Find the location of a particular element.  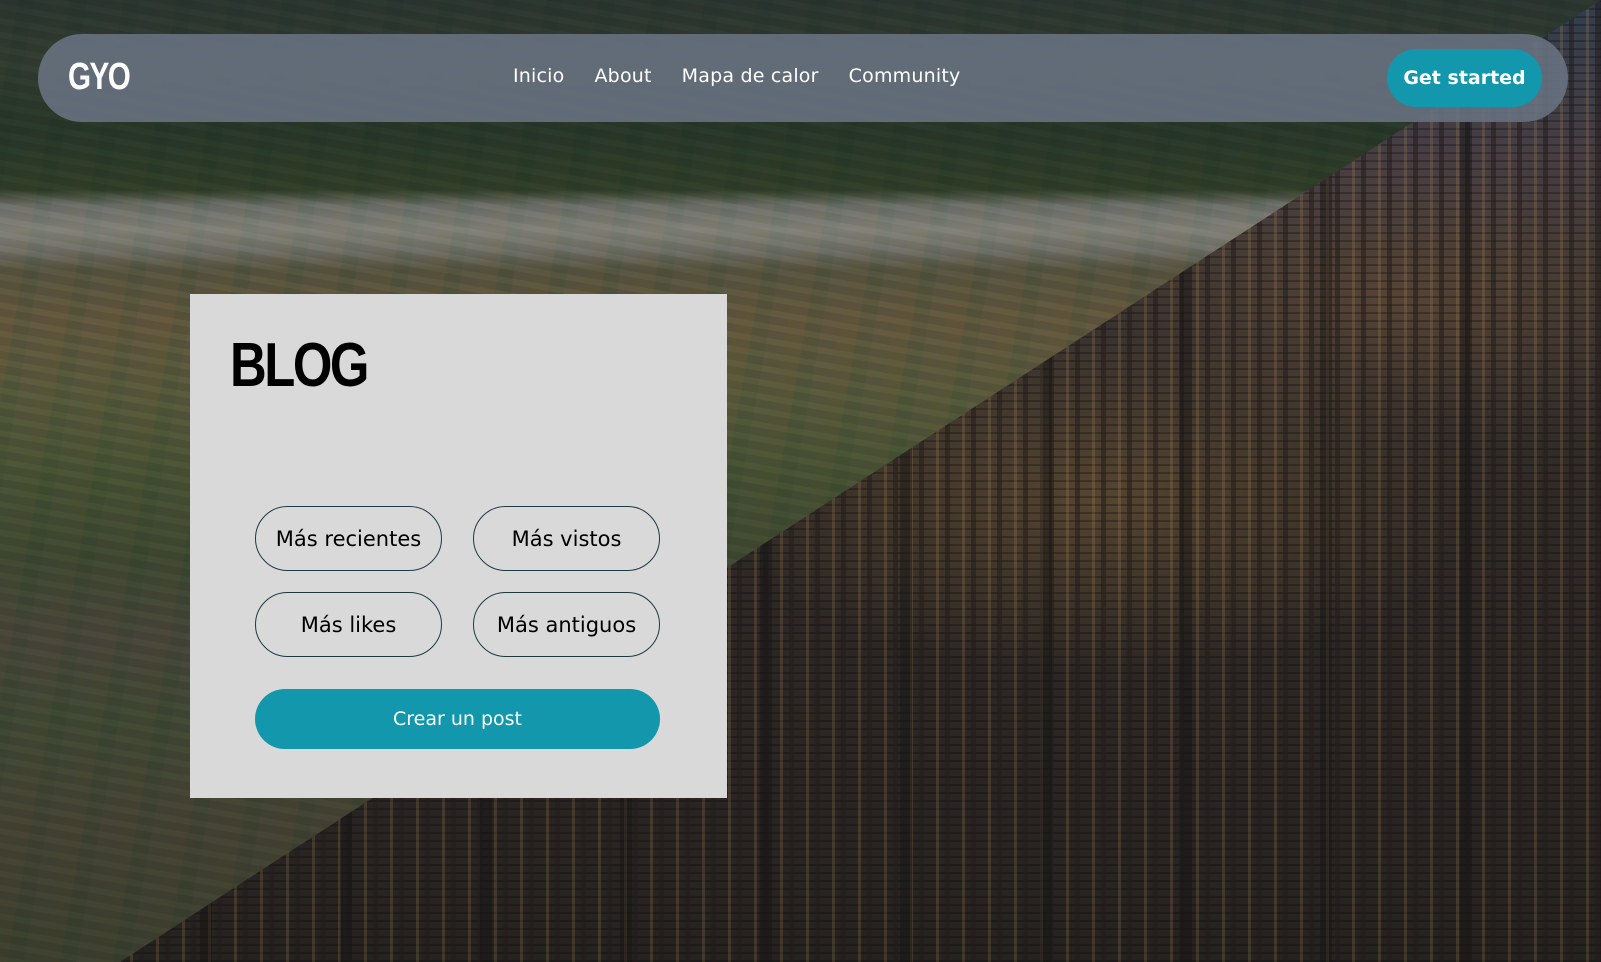

create-post-button: Crear un post is located at coordinates (457, 719).